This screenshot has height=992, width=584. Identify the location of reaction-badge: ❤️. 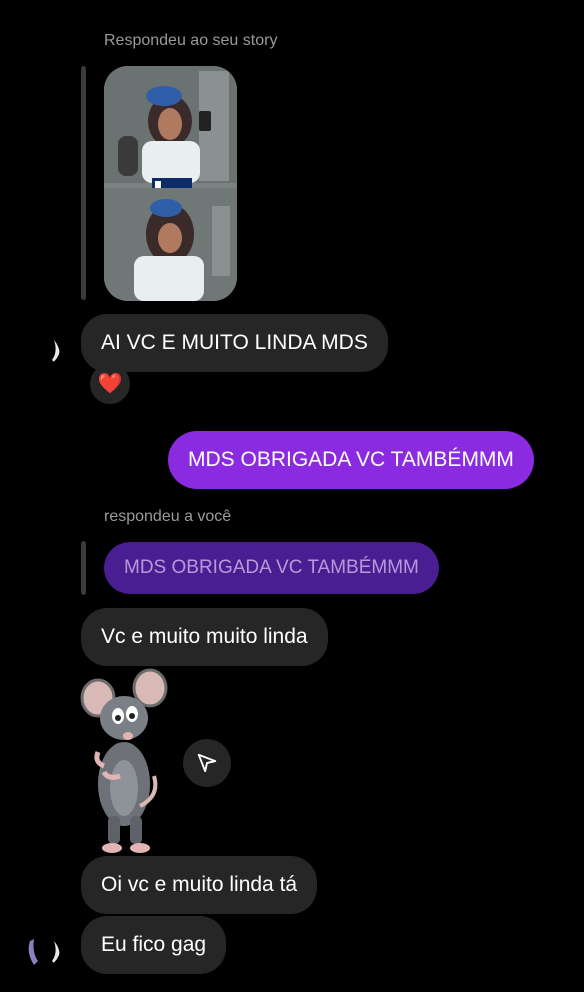
(110, 384).